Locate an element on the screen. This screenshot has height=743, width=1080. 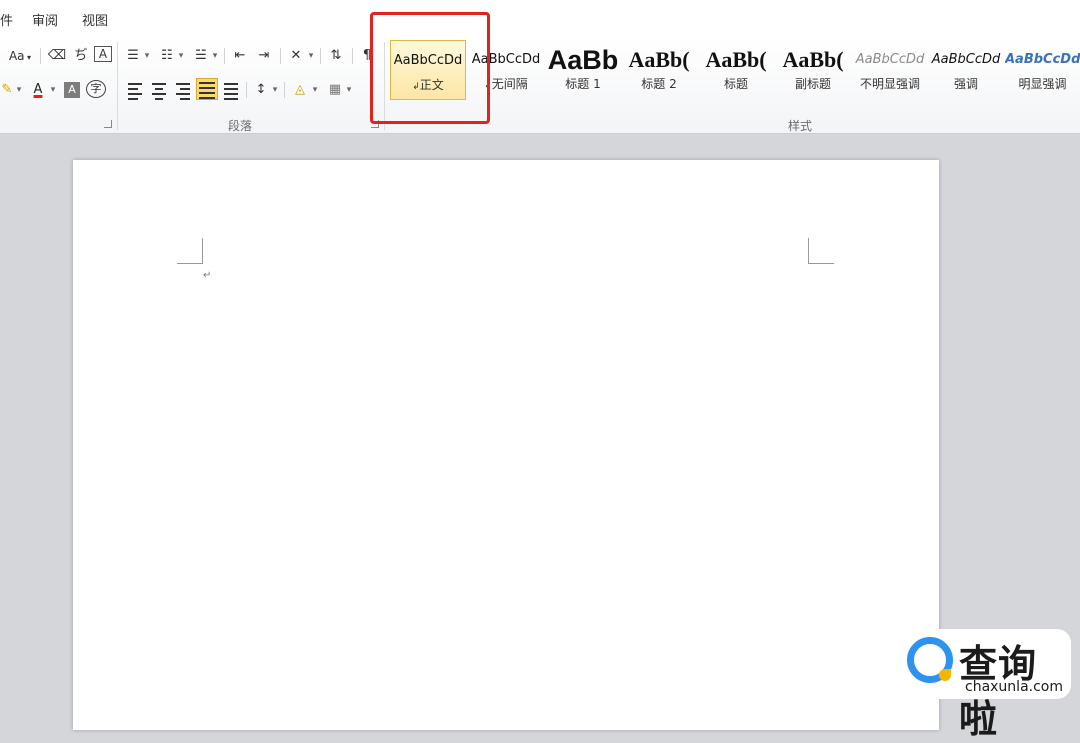
style-emphasis: AaBbCcDd 强调 is located at coordinates (966, 70).